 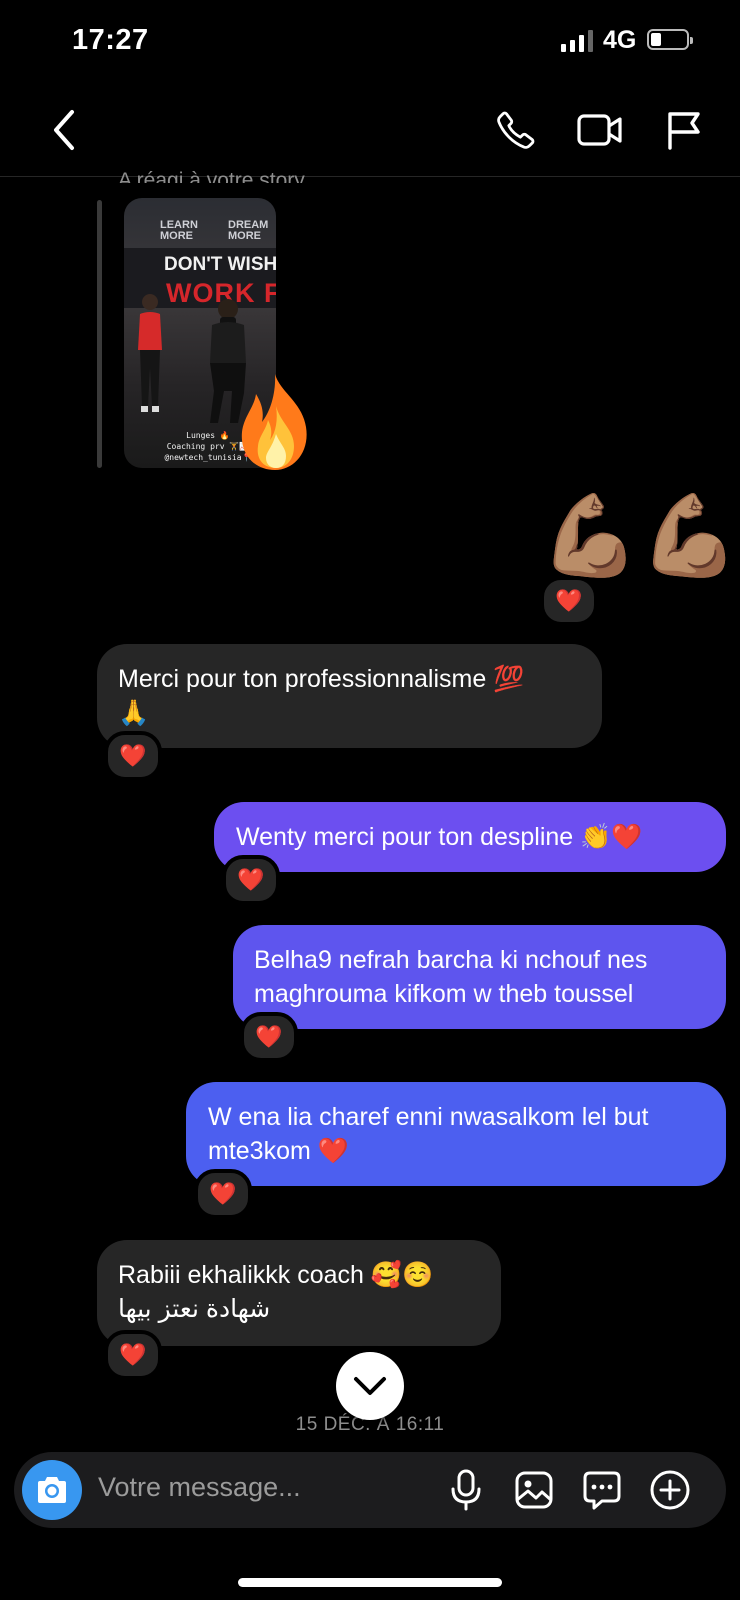 I want to click on outgoing-message: Wenty merci pour ton despline 👏❤️, so click(x=470, y=837).